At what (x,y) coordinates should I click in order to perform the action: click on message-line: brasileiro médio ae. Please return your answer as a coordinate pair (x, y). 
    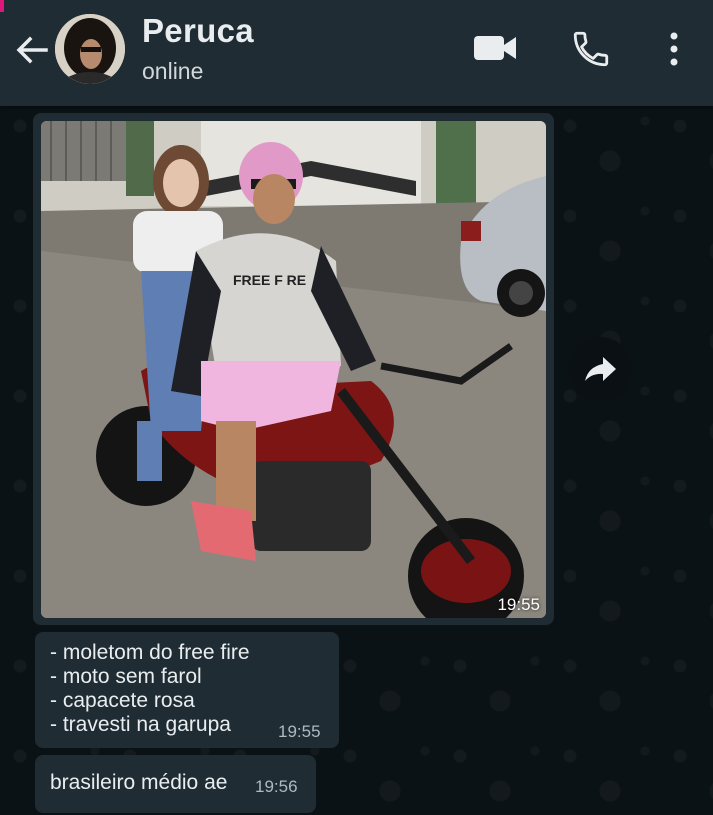
    Looking at the image, I should click on (139, 782).